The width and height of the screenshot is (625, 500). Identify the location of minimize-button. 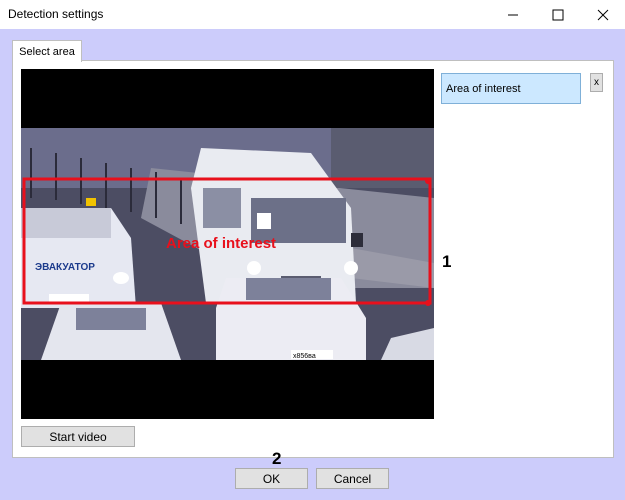
(513, 14).